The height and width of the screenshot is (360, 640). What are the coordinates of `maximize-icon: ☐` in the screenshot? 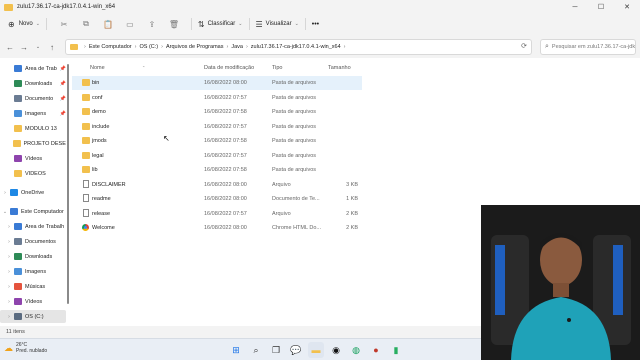 It's located at (601, 7).